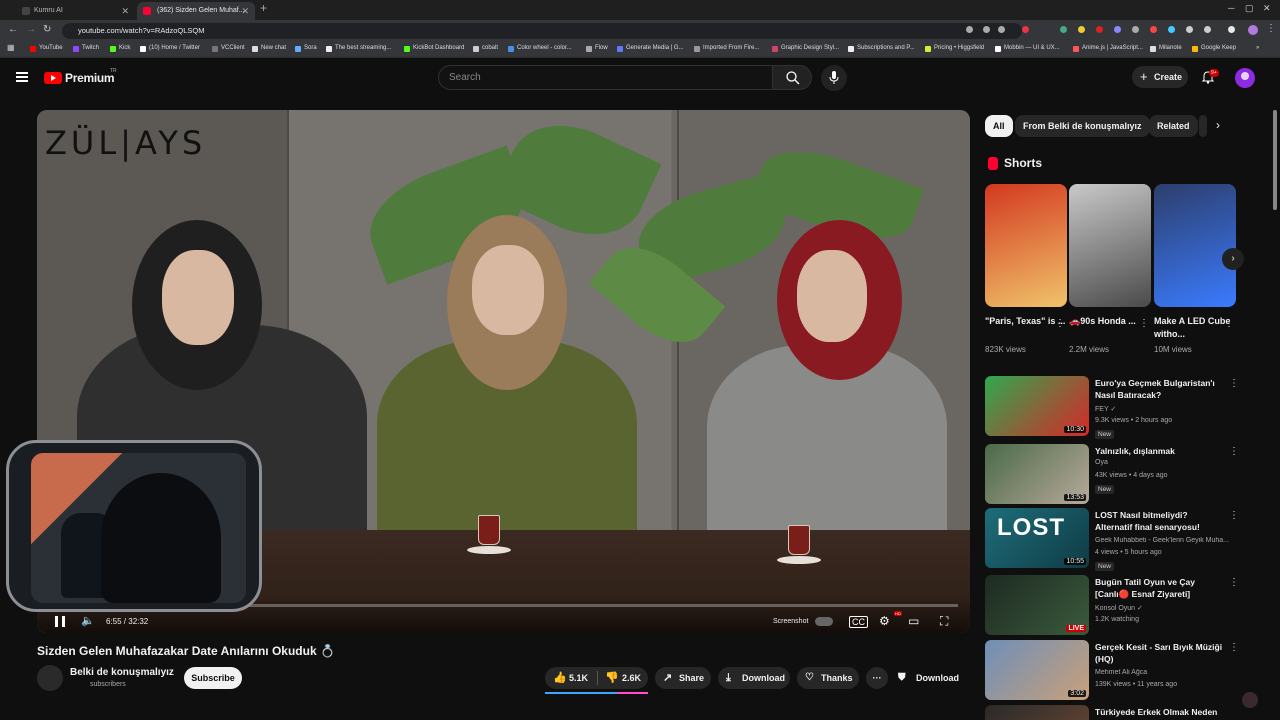  I want to click on shorts-next-icon: ›, so click(1233, 259).